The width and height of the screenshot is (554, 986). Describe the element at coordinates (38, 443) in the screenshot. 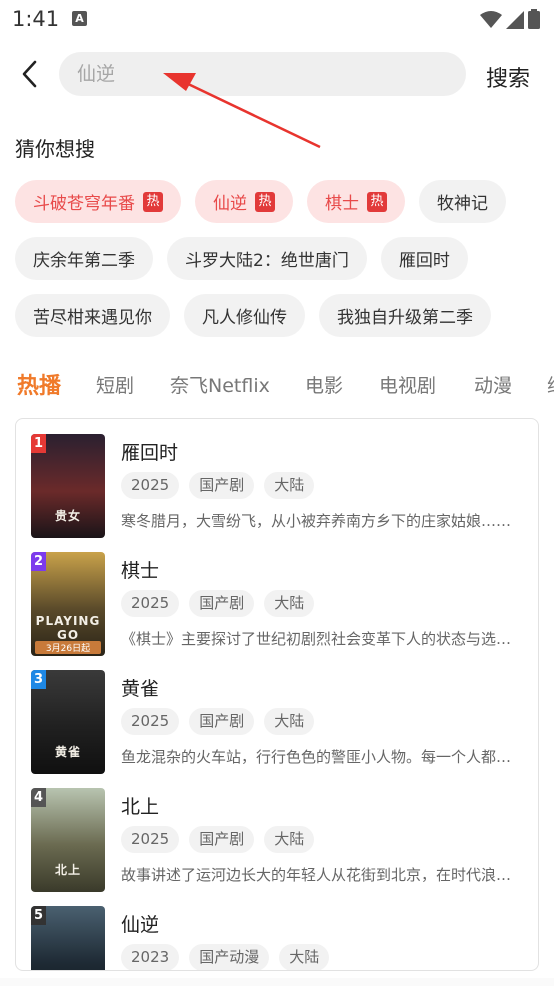

I see `rank-badge: 1` at that location.